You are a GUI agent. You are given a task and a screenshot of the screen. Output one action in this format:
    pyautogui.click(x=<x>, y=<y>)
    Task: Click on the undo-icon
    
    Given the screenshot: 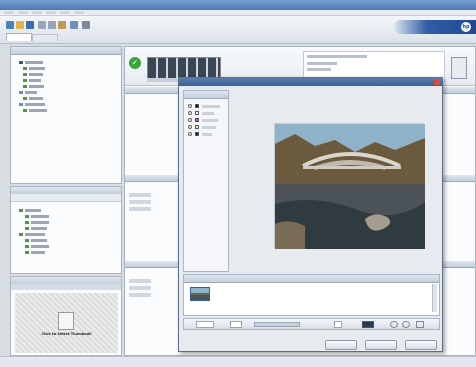 What is the action you would take?
    pyautogui.click(x=74, y=25)
    